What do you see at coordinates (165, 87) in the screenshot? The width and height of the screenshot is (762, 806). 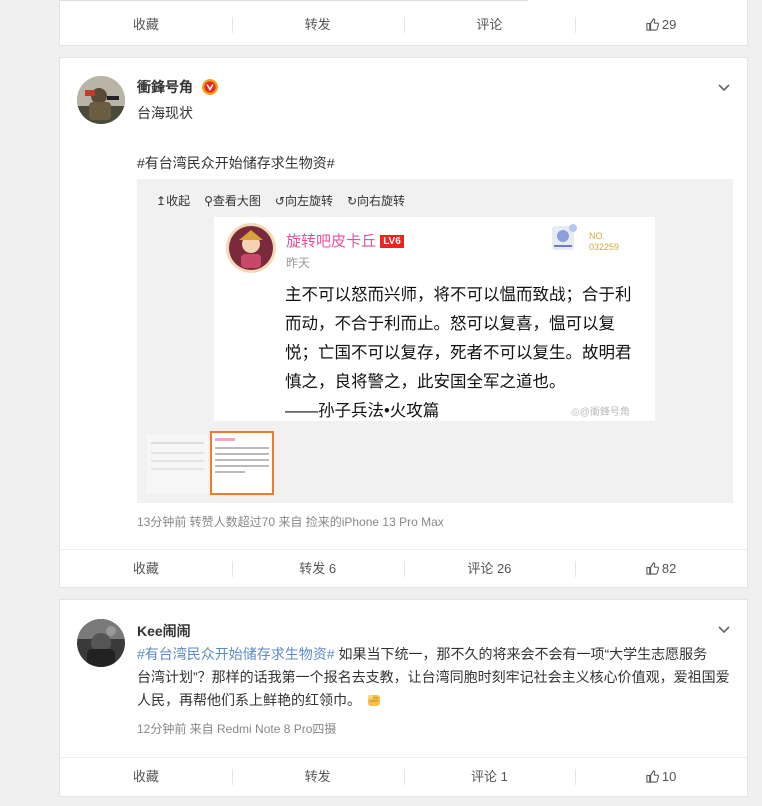 I see `author-name-text: 衝鋒号角` at bounding box center [165, 87].